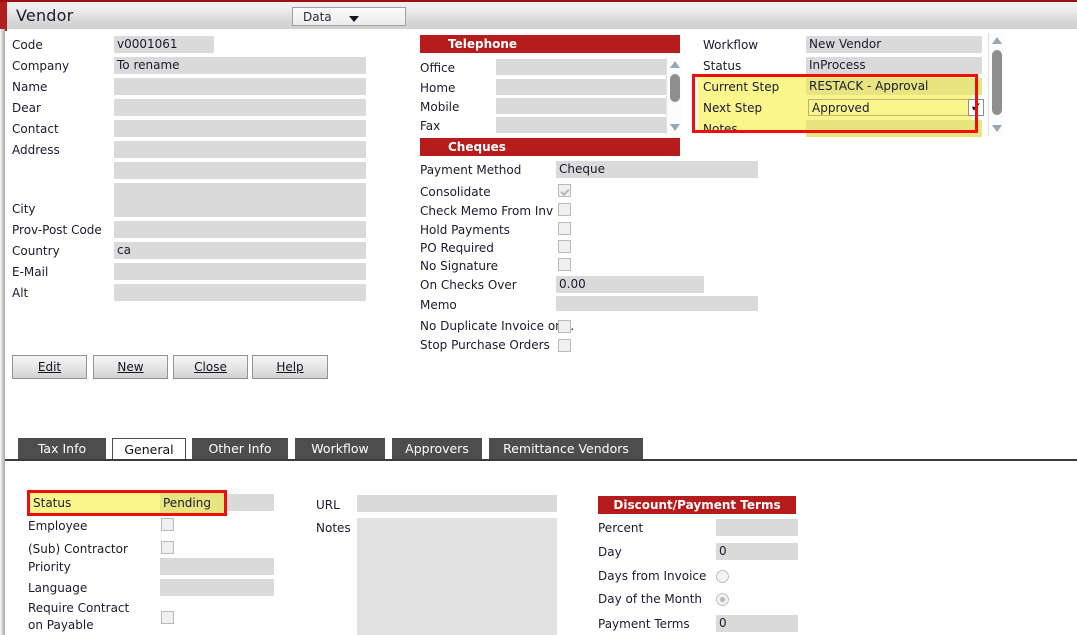 The image size is (1077, 635). I want to click on day-input: 0, so click(757, 551).